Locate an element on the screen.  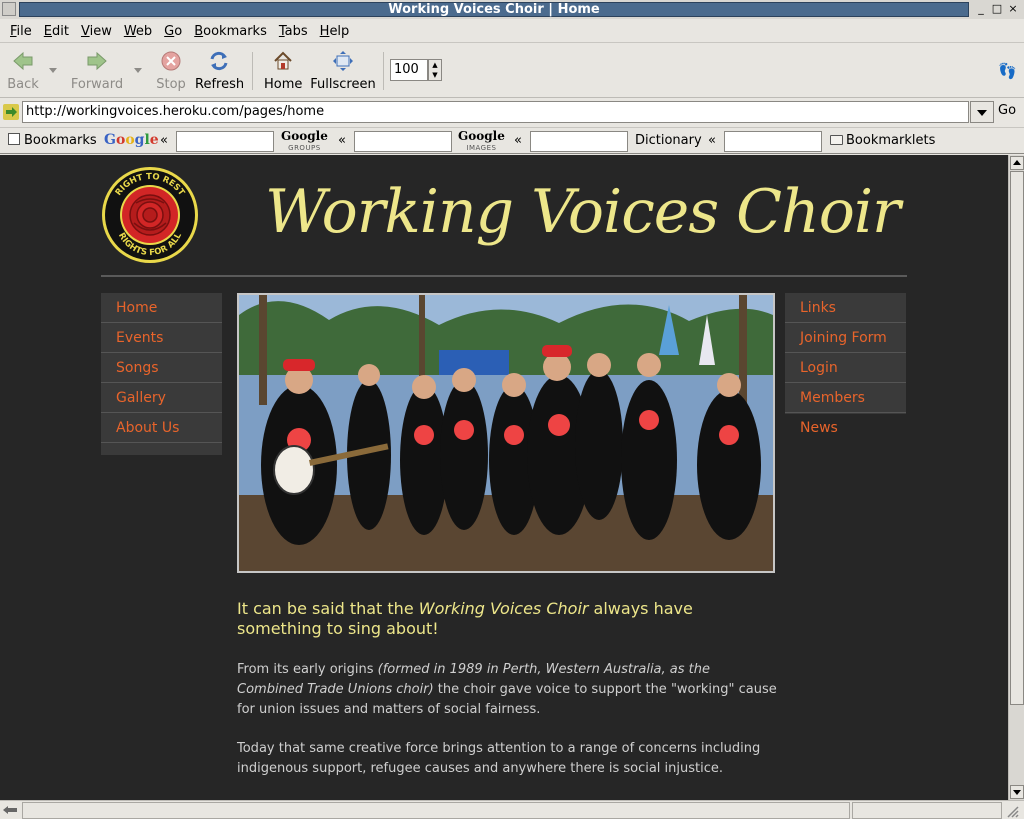
dictionary-chevron: « is located at coordinates (712, 140).